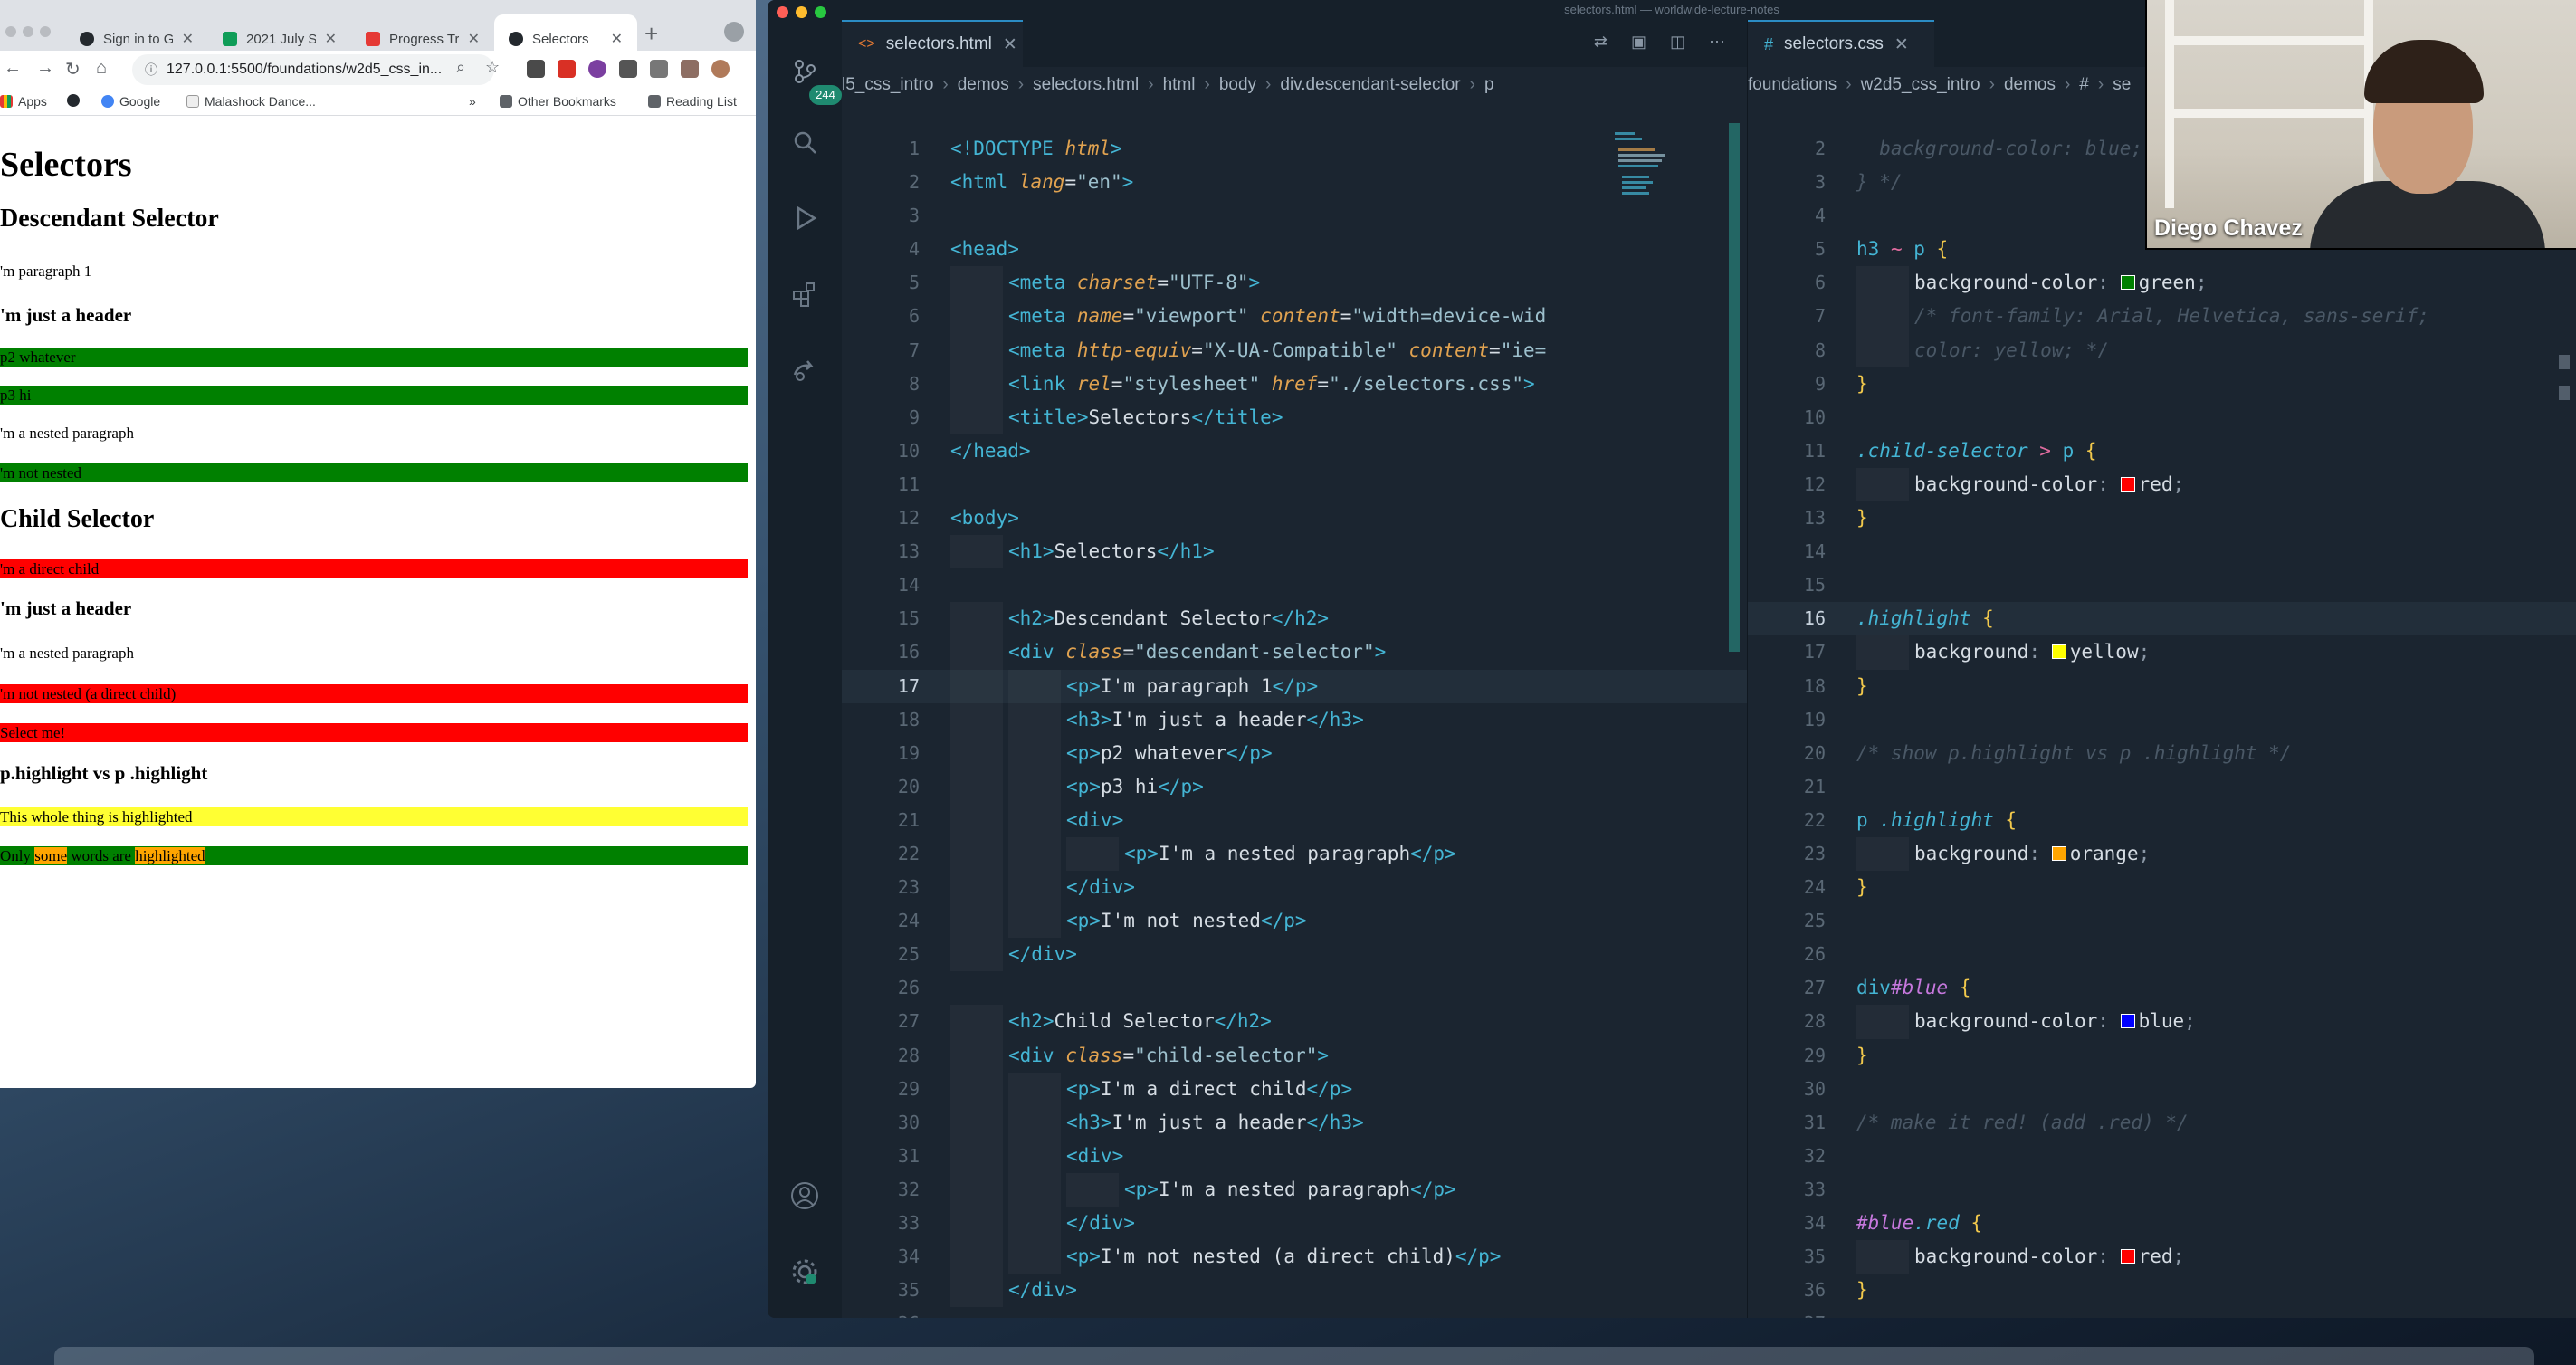  Describe the element at coordinates (2162, 1089) in the screenshot. I see `code-line: 30` at that location.